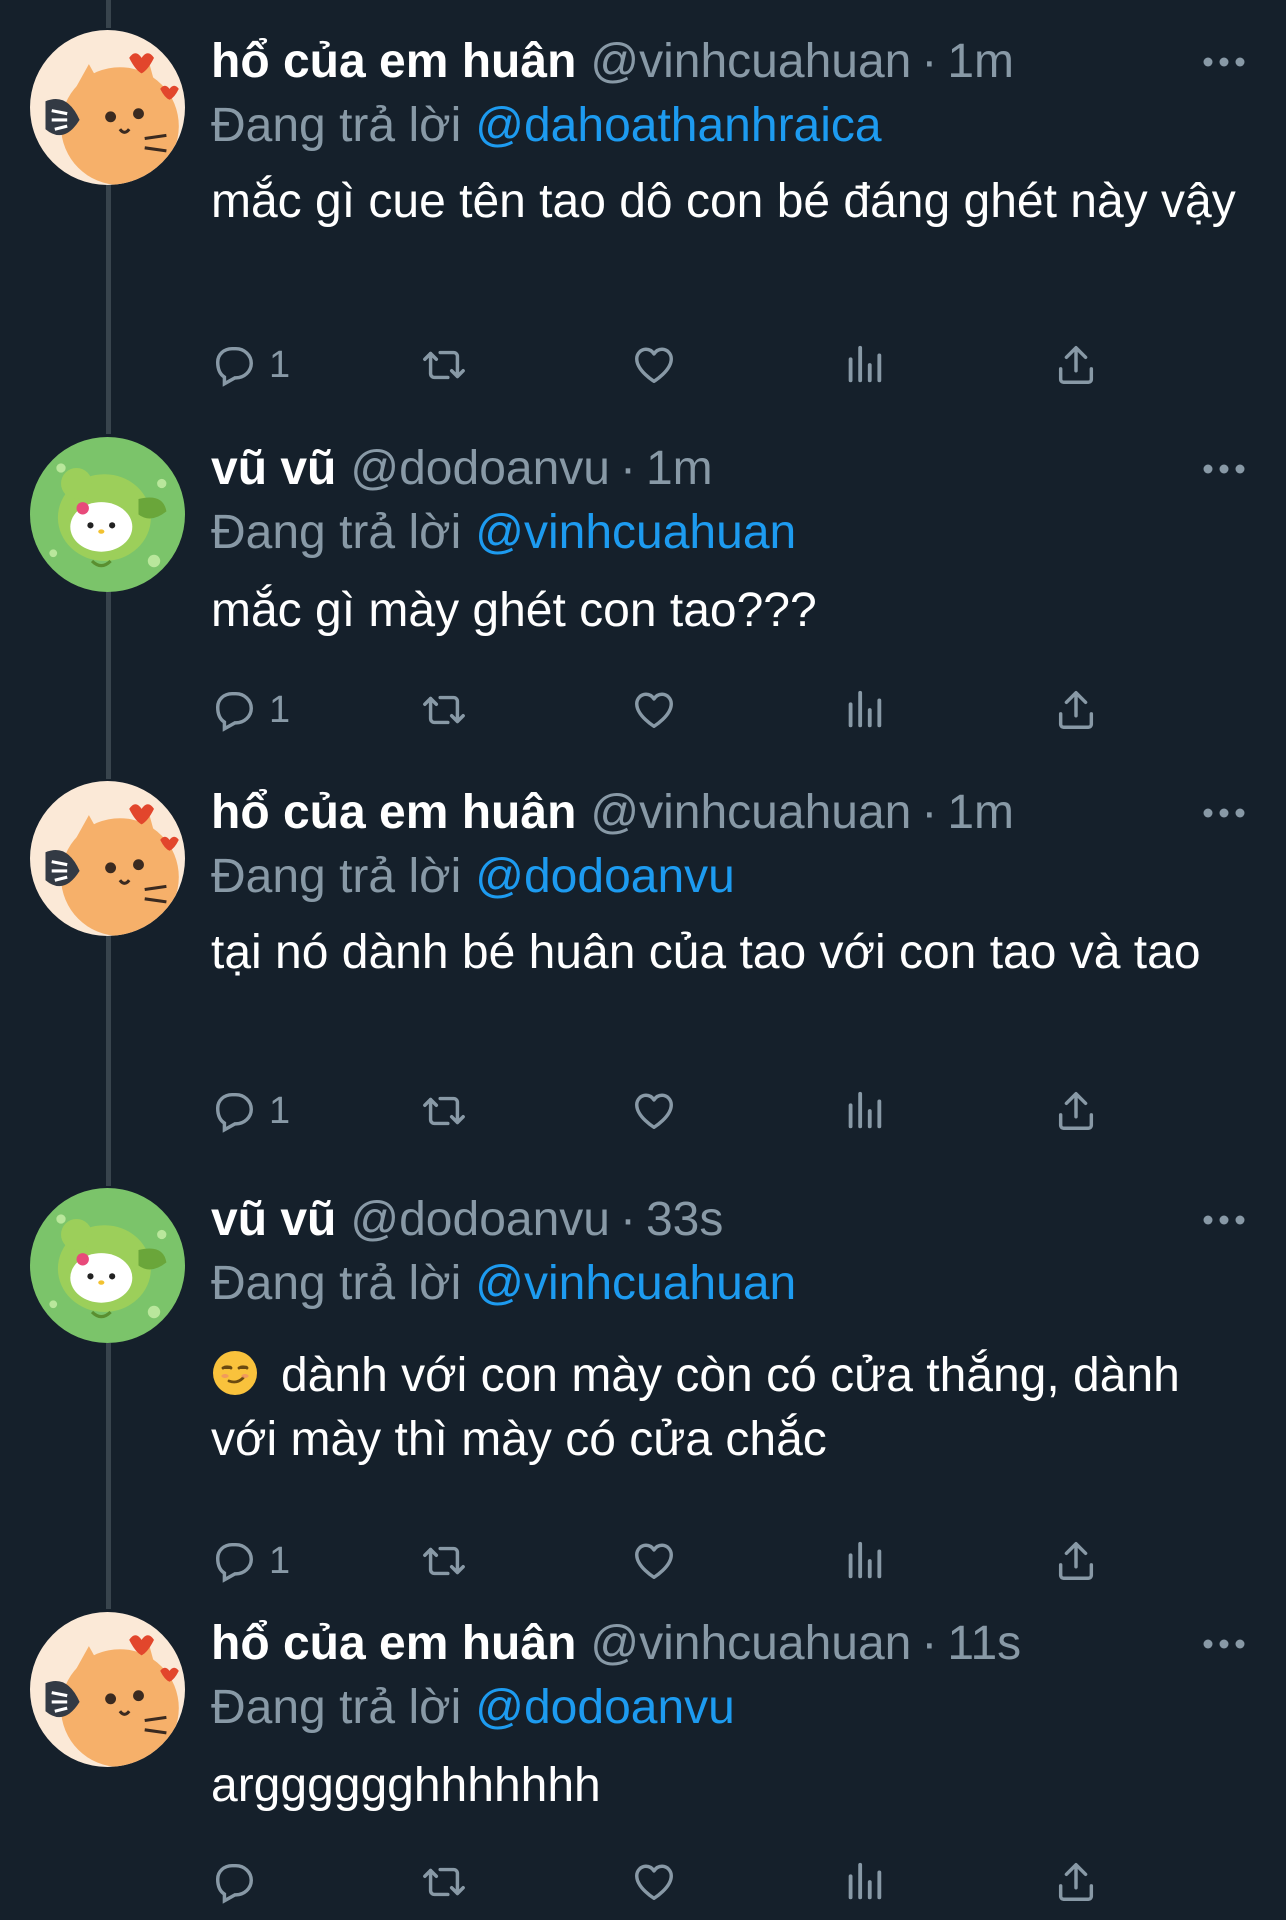 Image resolution: width=1286 pixels, height=1920 pixels. I want to click on replying-to: Đang trả lời @dahoathanhraica, so click(546, 126).